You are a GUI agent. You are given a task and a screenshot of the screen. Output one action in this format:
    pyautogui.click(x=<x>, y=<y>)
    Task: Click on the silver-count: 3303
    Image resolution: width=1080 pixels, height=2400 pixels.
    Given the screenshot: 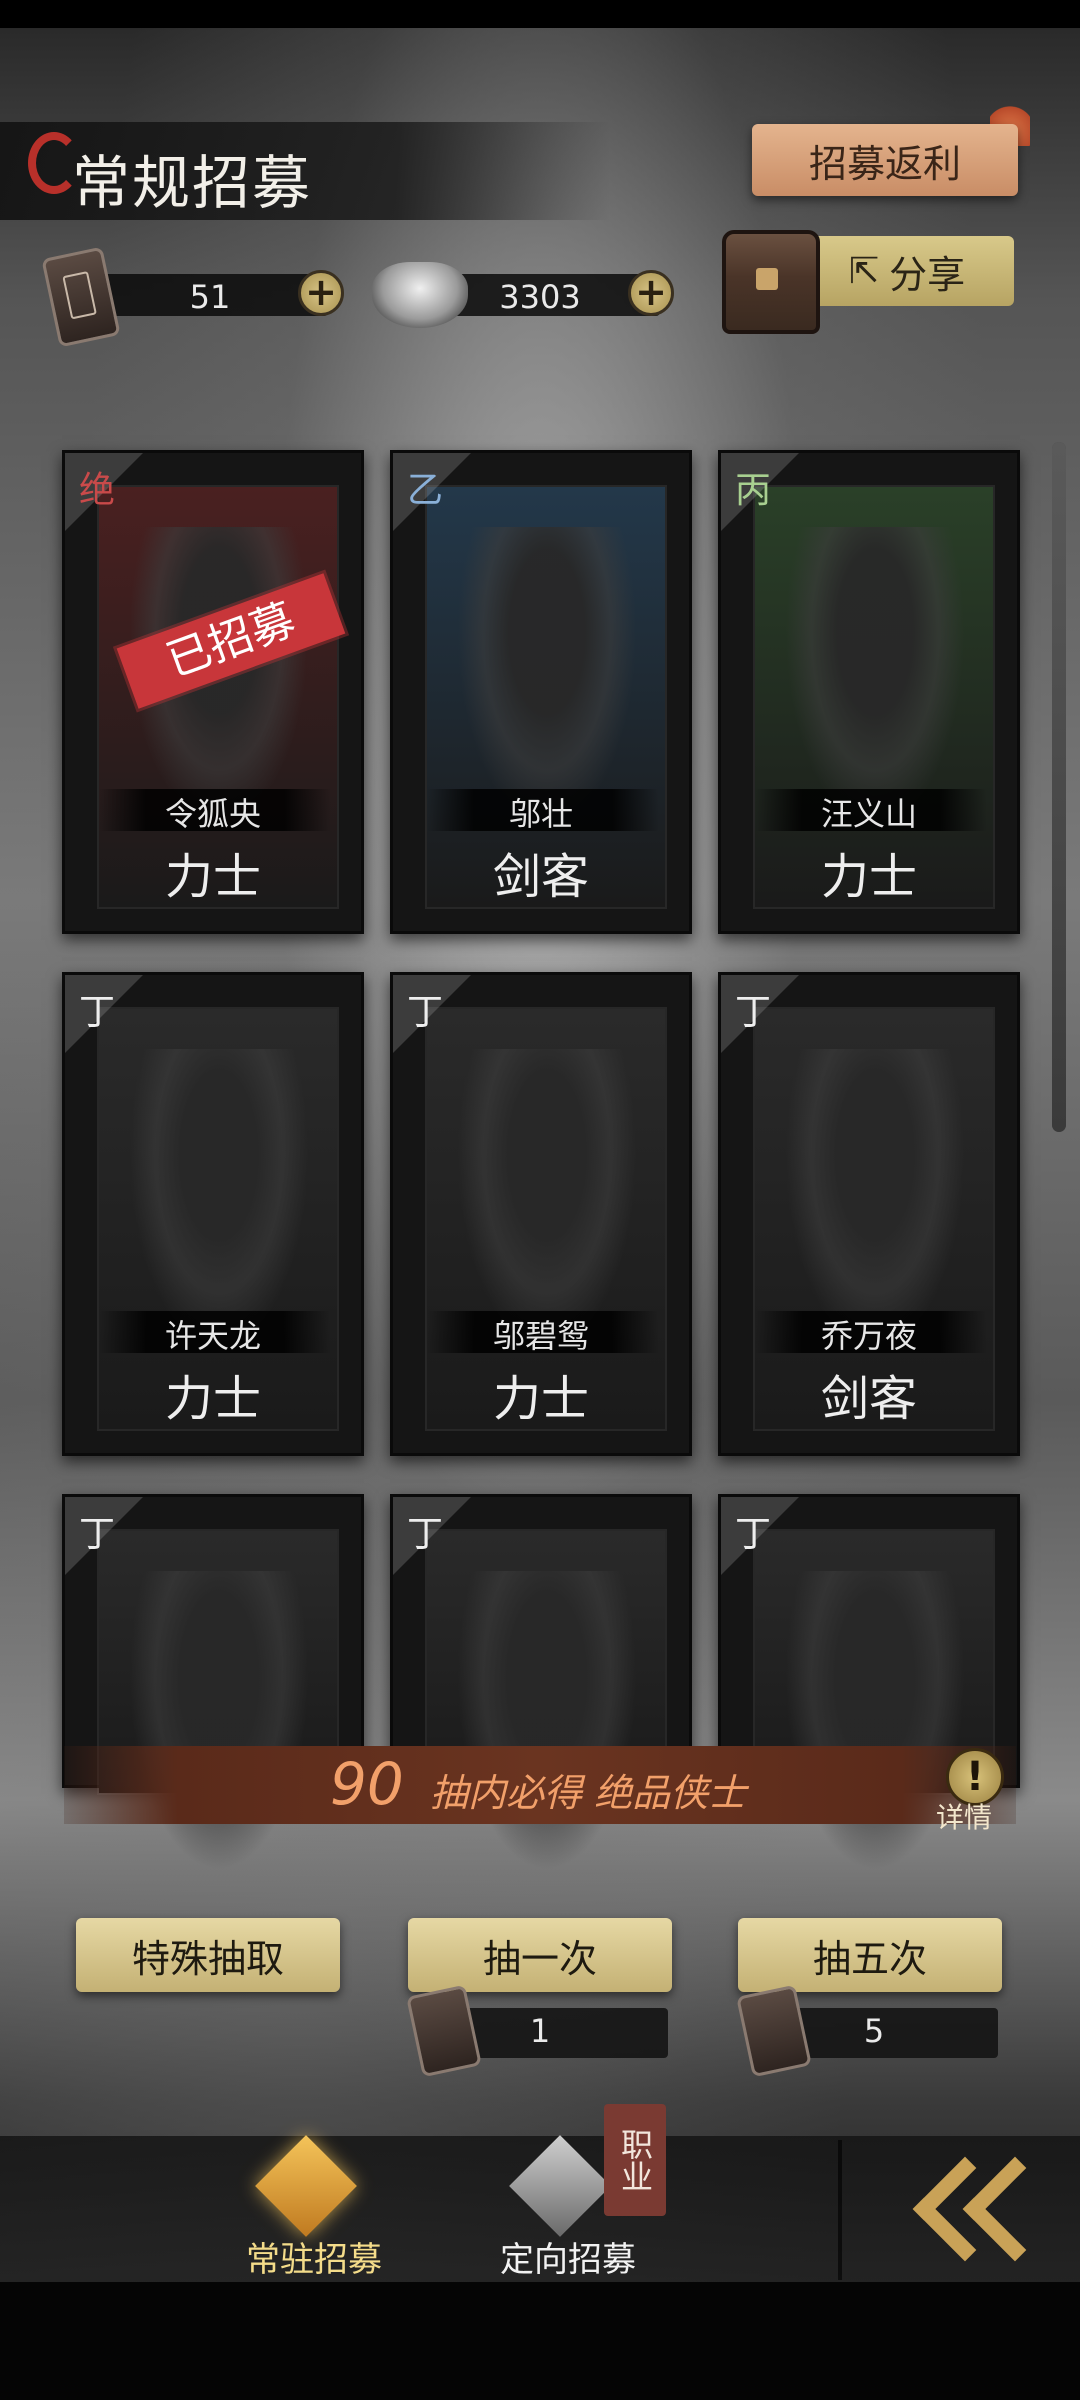 What is the action you would take?
    pyautogui.click(x=540, y=297)
    